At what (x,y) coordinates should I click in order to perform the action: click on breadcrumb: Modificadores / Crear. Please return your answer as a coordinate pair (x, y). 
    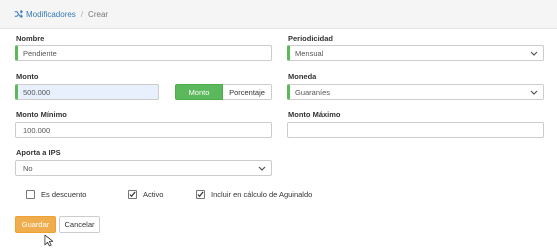
    Looking at the image, I should click on (278, 14).